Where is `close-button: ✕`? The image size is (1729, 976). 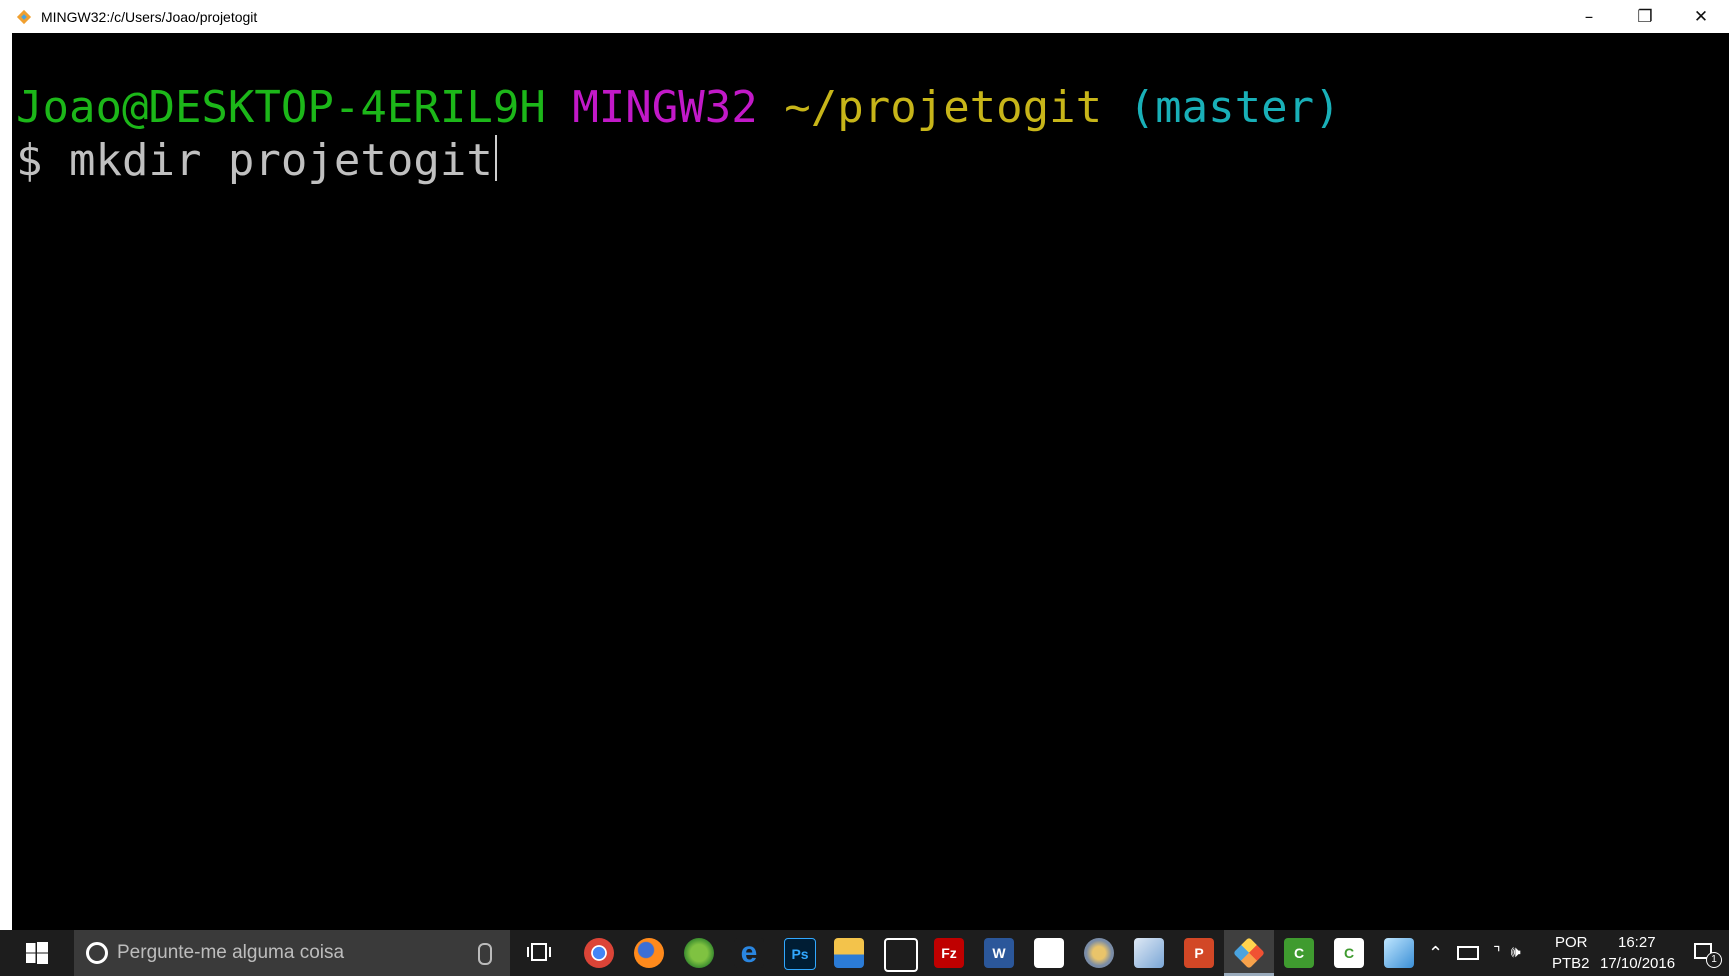 close-button: ✕ is located at coordinates (1701, 16).